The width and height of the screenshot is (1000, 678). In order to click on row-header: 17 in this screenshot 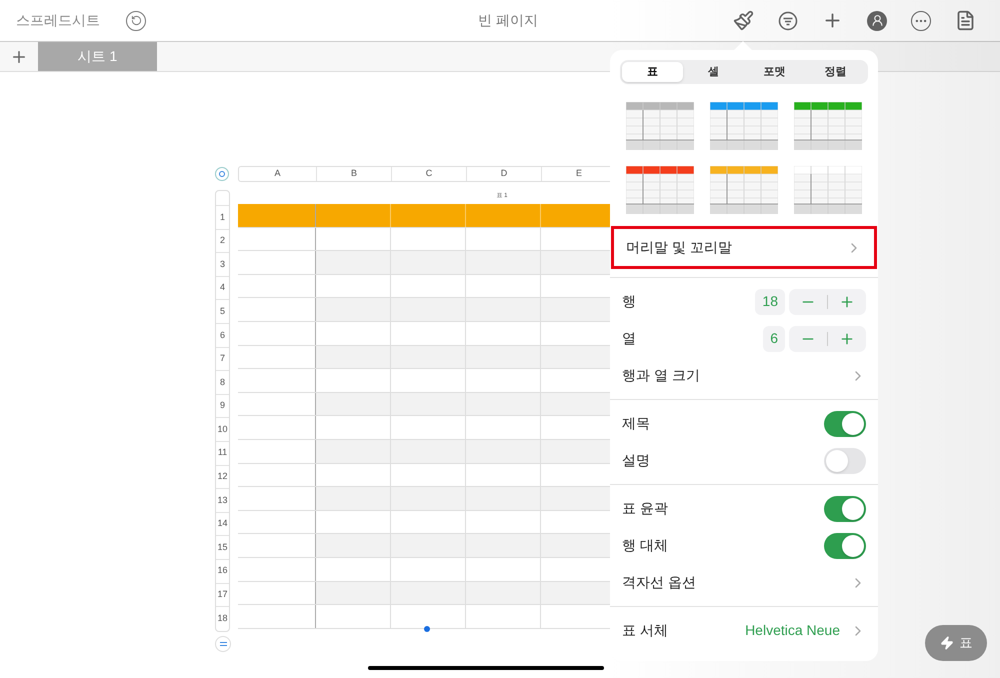, I will do `click(222, 594)`.